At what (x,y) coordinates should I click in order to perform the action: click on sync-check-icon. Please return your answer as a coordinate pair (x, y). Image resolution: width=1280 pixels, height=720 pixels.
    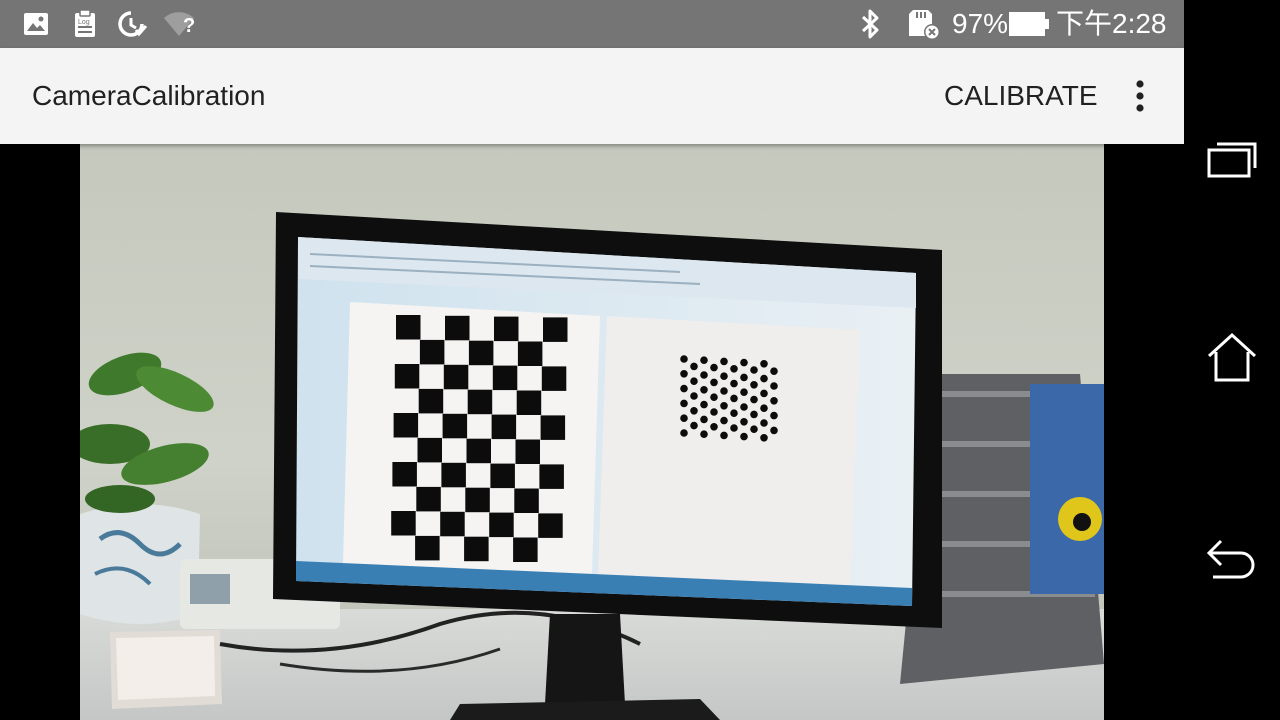
    Looking at the image, I should click on (132, 24).